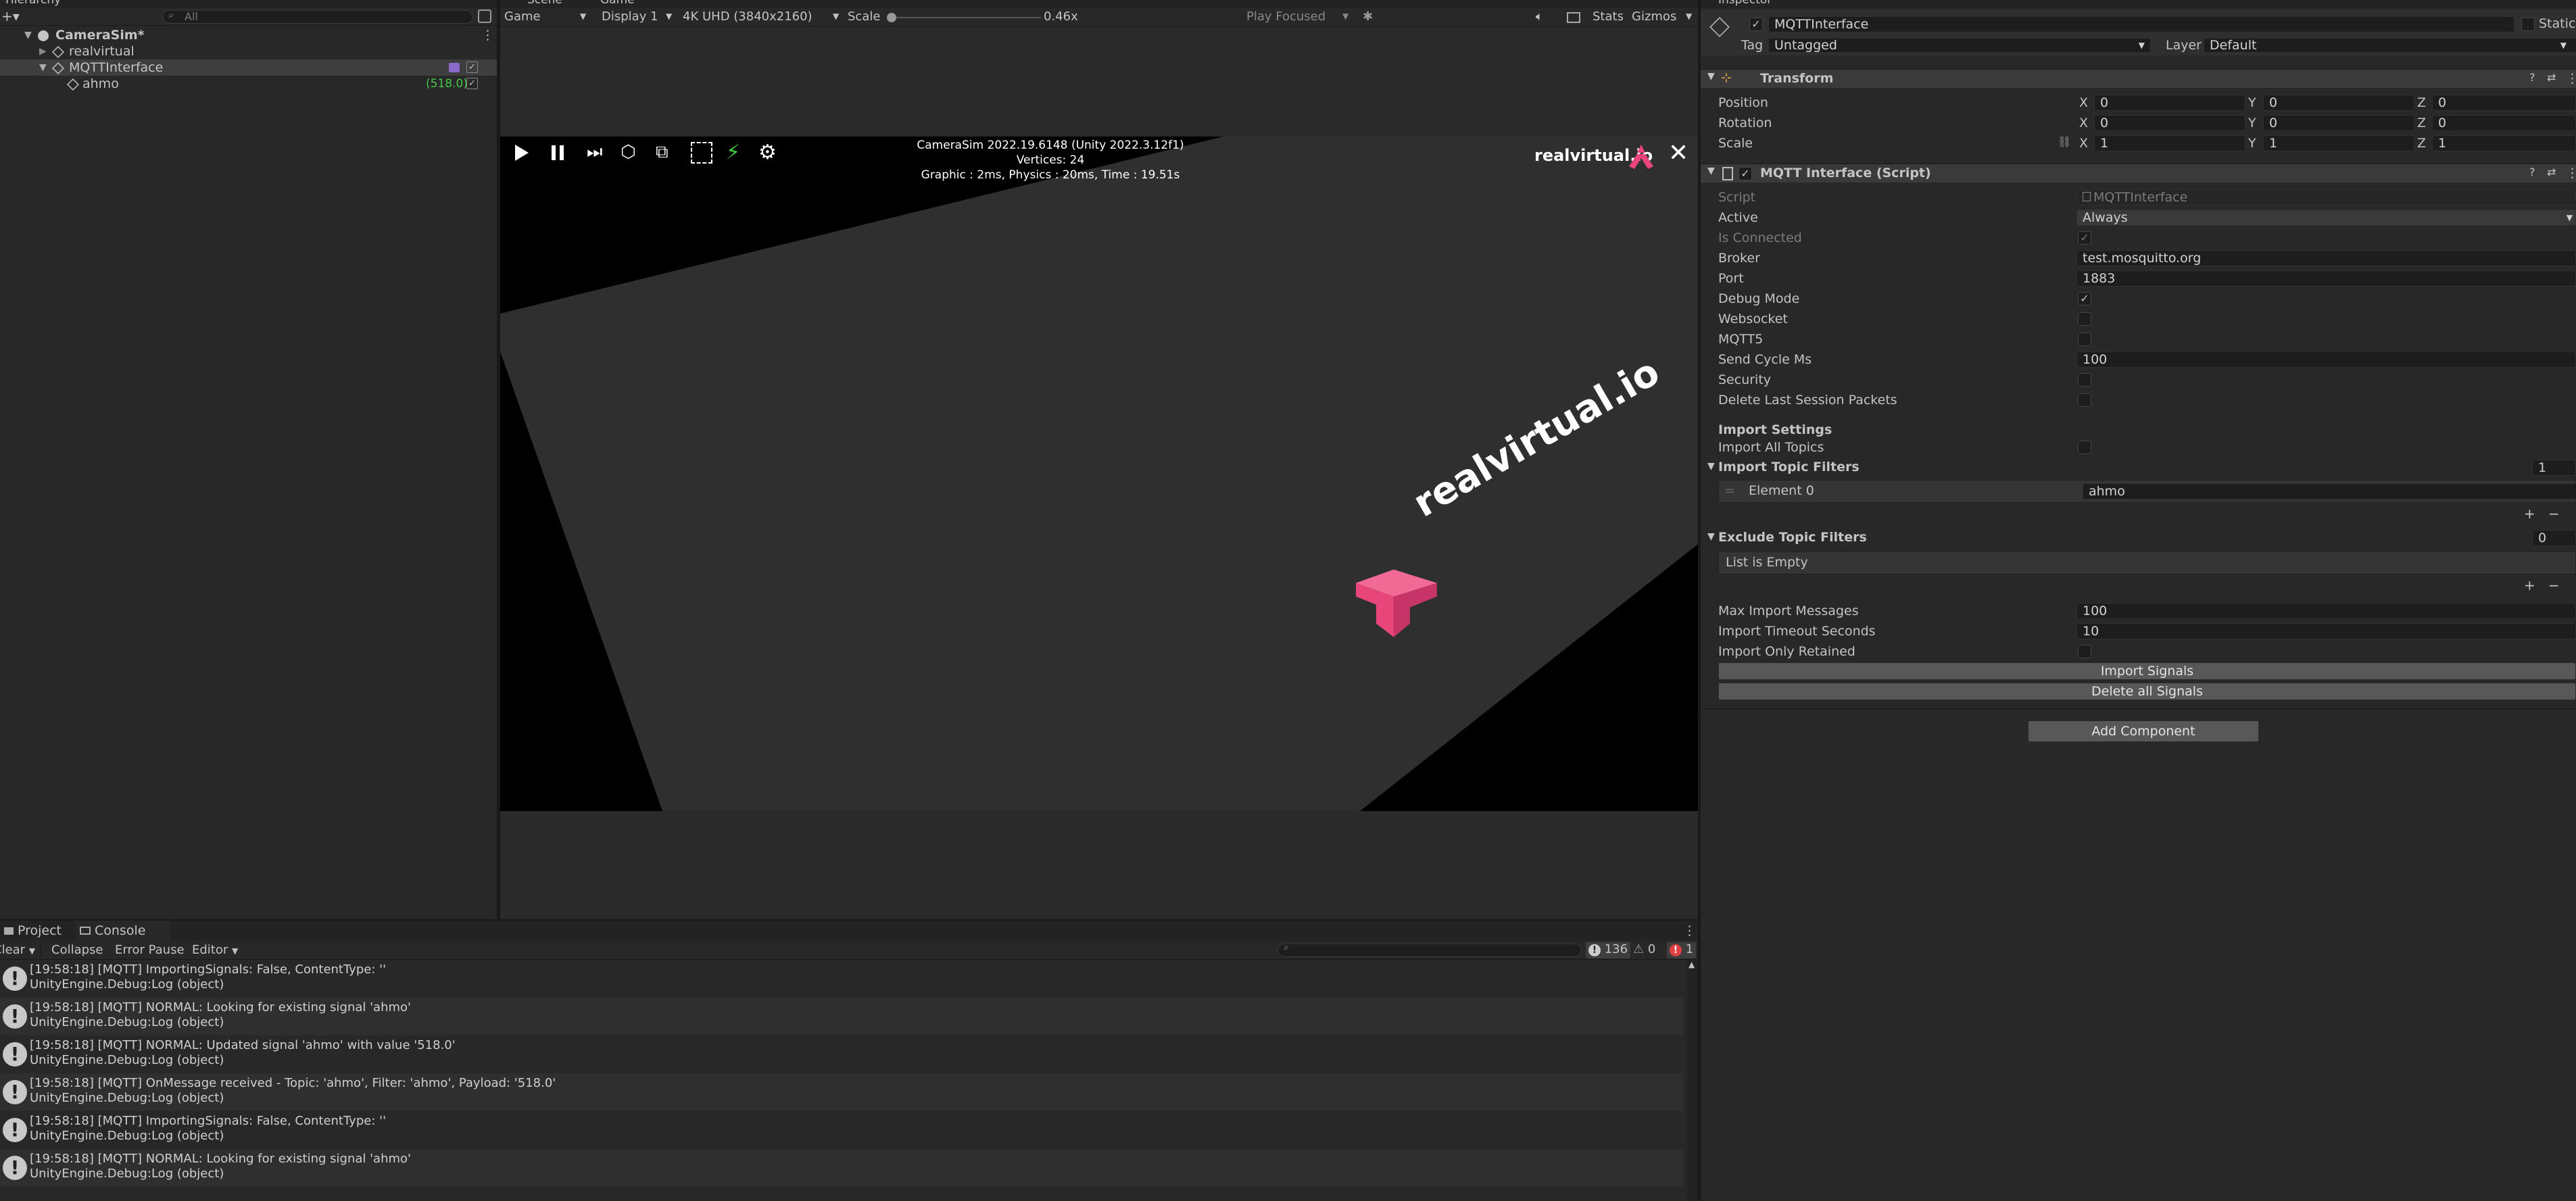 This screenshot has width=2576, height=1201. Describe the element at coordinates (558, 152) in the screenshot. I see `pause-icon` at that location.